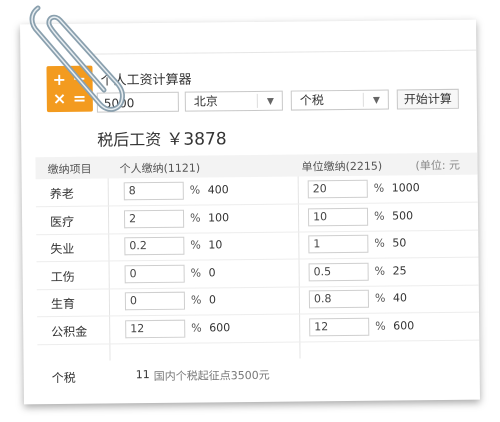 This screenshot has width=500, height=422. I want to click on personal-rate-input: 8, so click(153, 191).